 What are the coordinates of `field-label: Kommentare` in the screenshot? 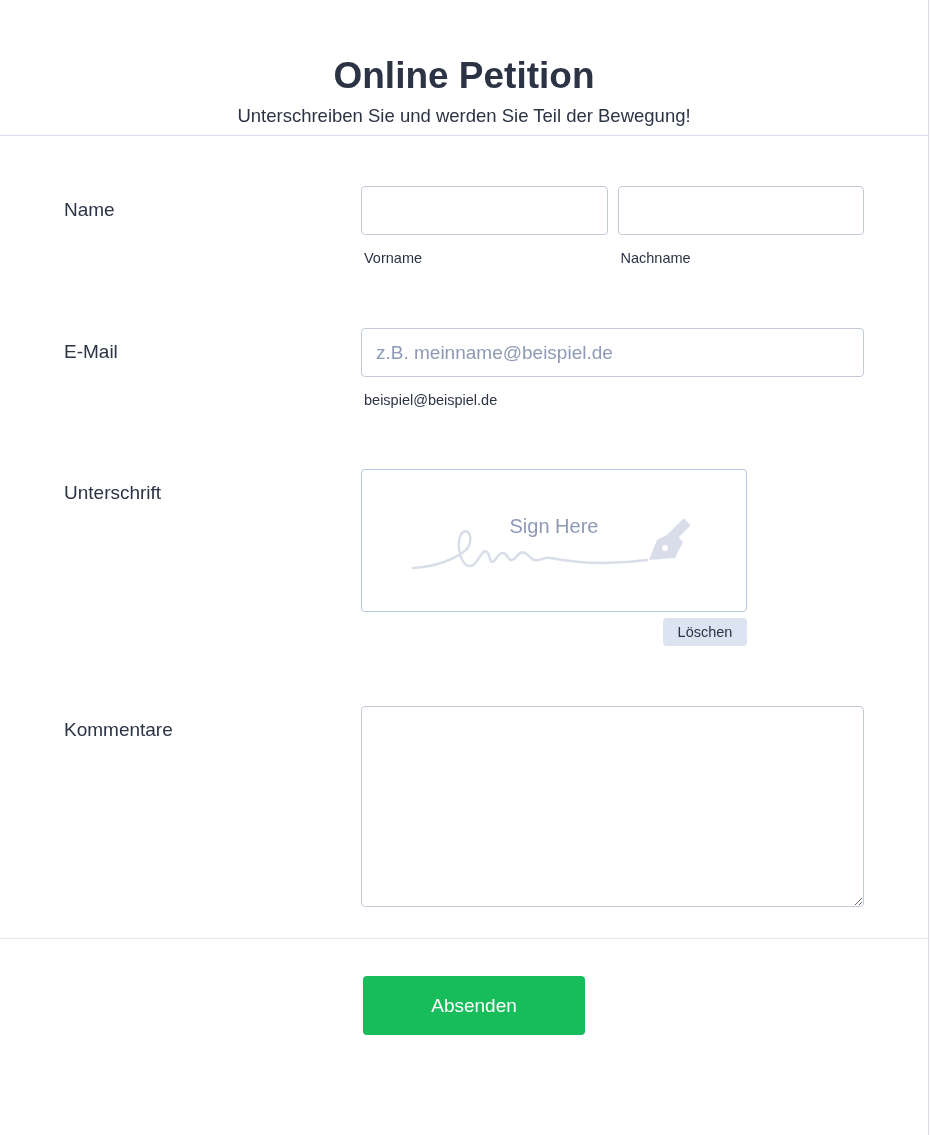 It's located at (119, 730).